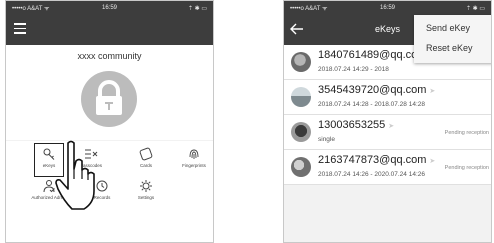 This screenshot has height=243, width=494. Describe the element at coordinates (371, 104) in the screenshot. I see `ekey-validity: 2018.07.24 14:28 - 2018.07.28 14:28` at that location.